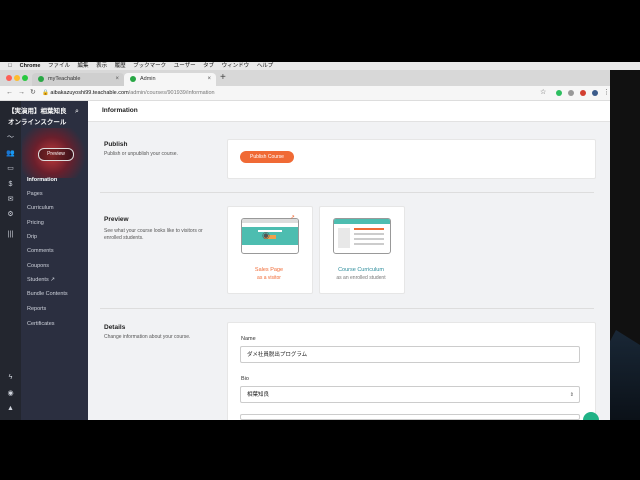 The width and height of the screenshot is (640, 480). Describe the element at coordinates (171, 93) in the screenshot. I see `url-path: /admin/courses/901939/information` at that location.